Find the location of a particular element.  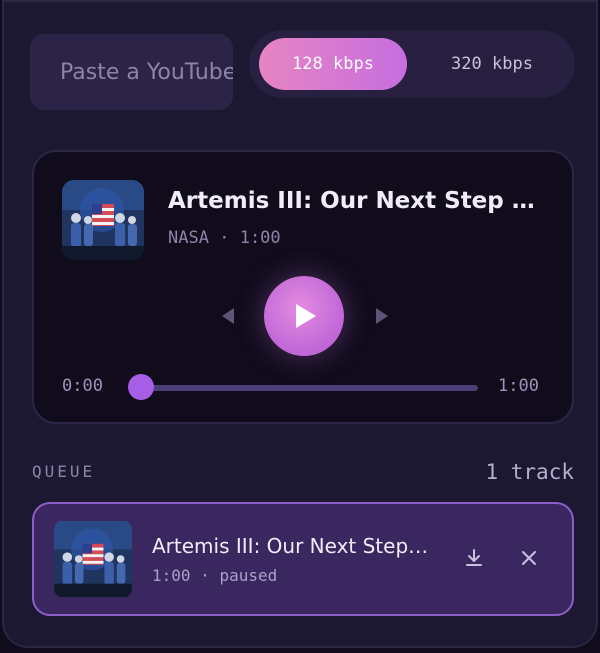

album-art is located at coordinates (103, 220).